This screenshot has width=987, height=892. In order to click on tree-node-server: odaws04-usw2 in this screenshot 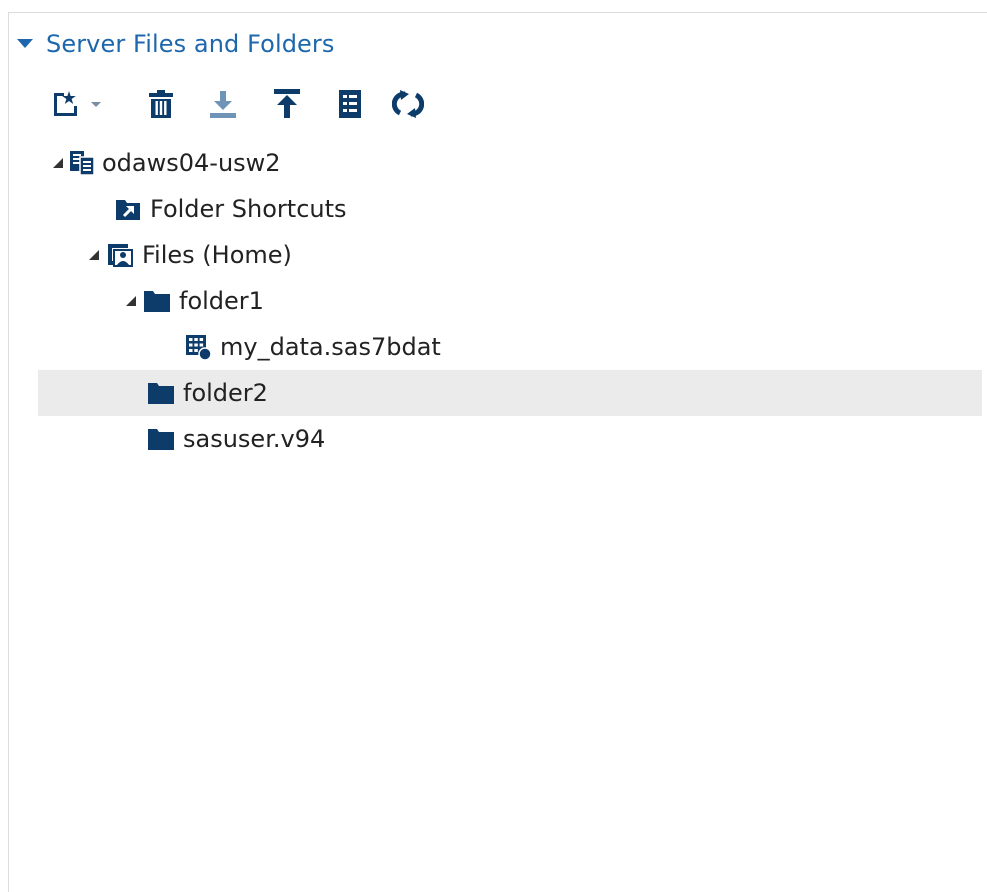, I will do `click(510, 163)`.